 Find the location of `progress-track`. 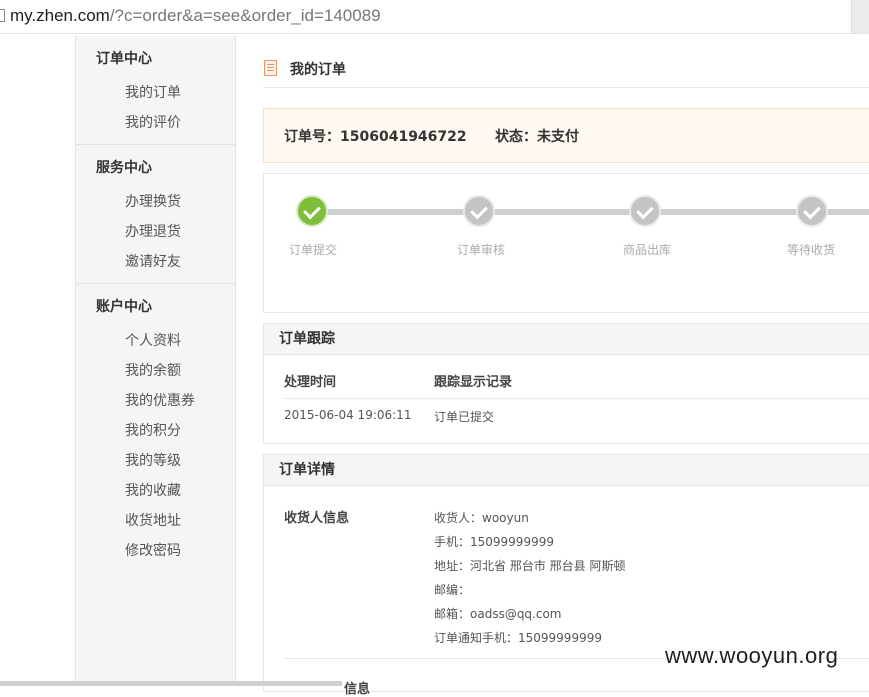

progress-track is located at coordinates (591, 212).